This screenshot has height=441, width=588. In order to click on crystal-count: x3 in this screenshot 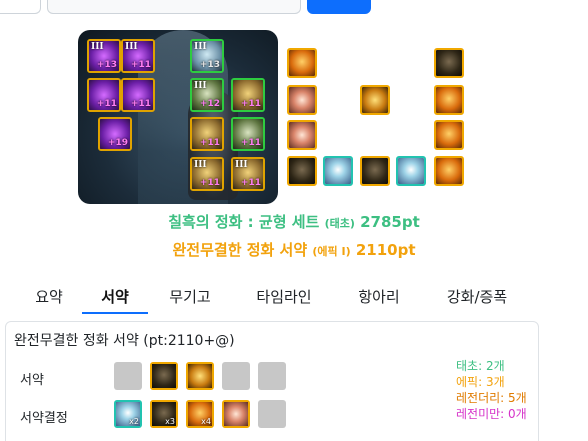, I will do `click(170, 421)`.